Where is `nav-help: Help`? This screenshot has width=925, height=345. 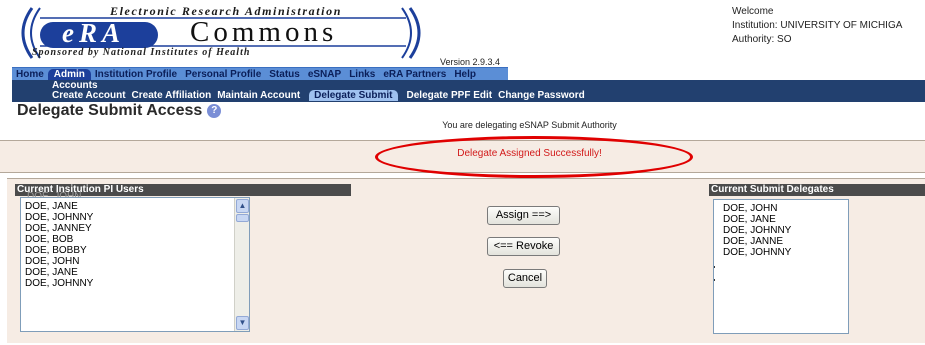
nav-help: Help is located at coordinates (465, 74).